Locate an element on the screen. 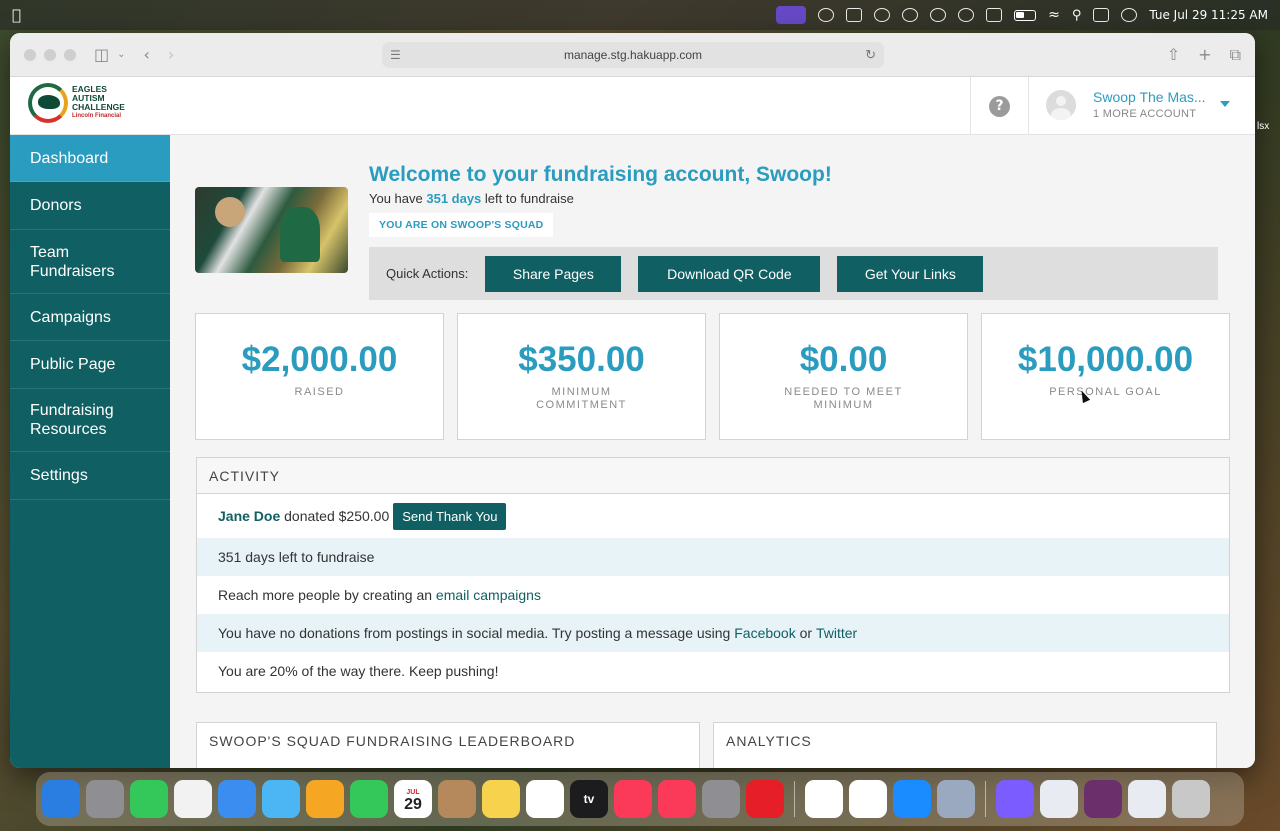 This screenshot has width=1280, height=831. cloud-icon is located at coordinates (882, 15).